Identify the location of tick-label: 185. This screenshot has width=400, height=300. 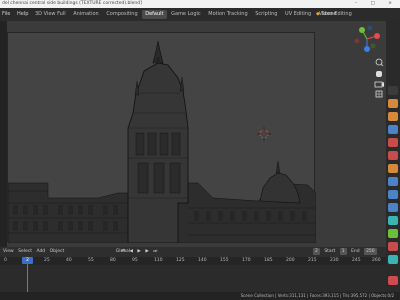
(268, 260).